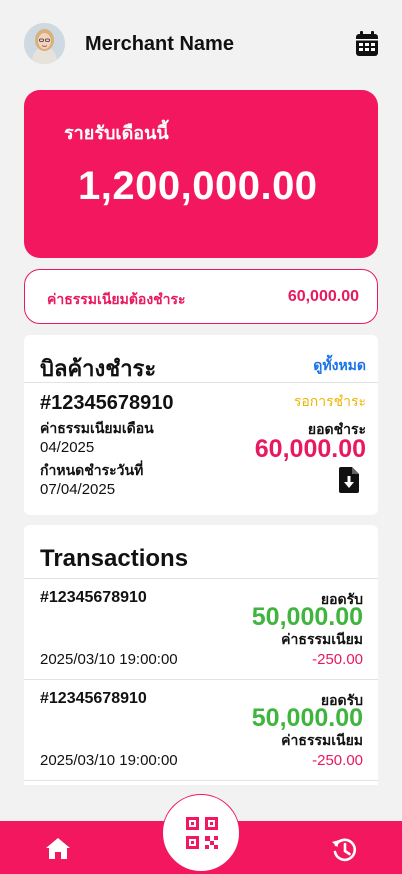  Describe the element at coordinates (116, 133) in the screenshot. I see `monthly-income-label: รายรับเดือนนี้` at that location.